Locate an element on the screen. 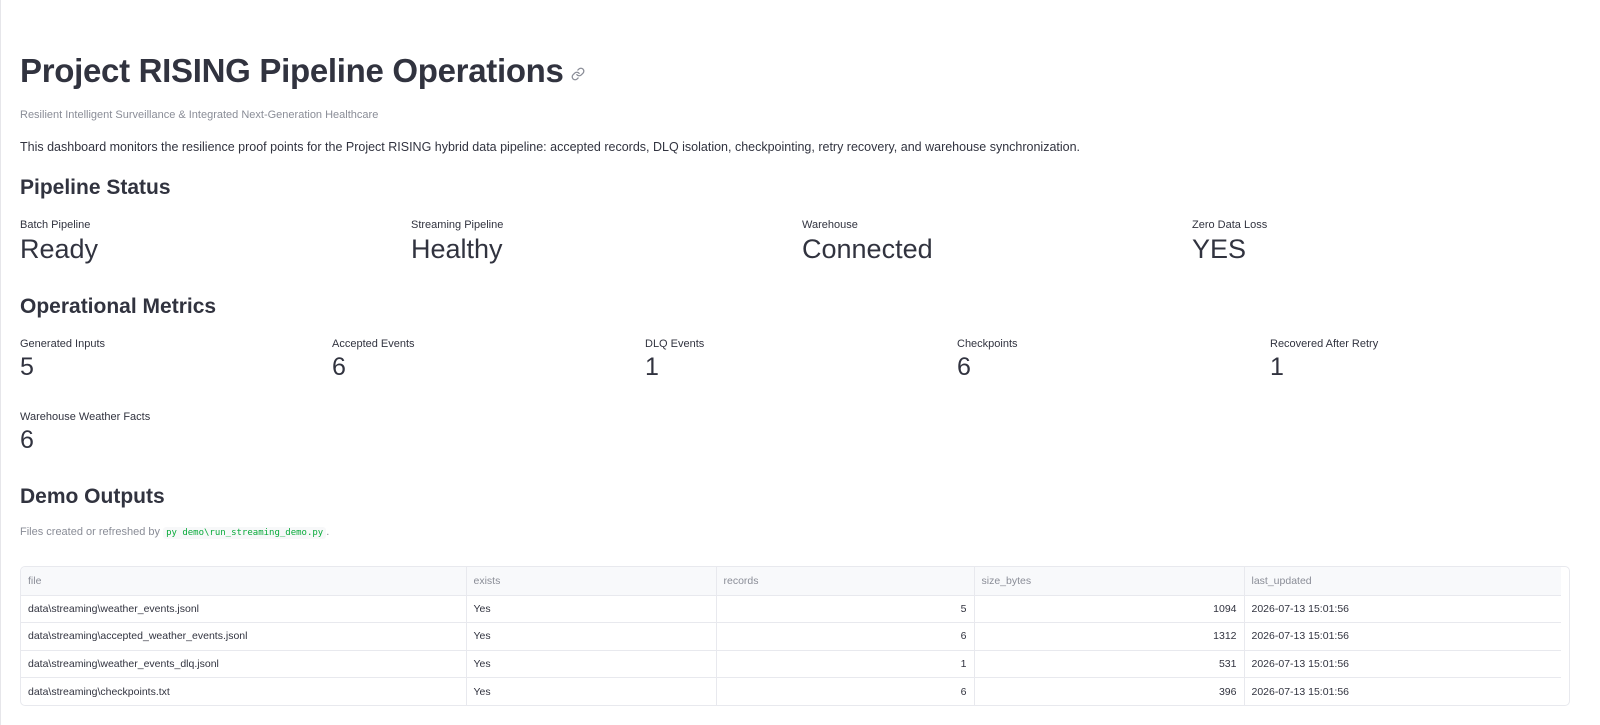  metric-value: YES is located at coordinates (1219, 249).